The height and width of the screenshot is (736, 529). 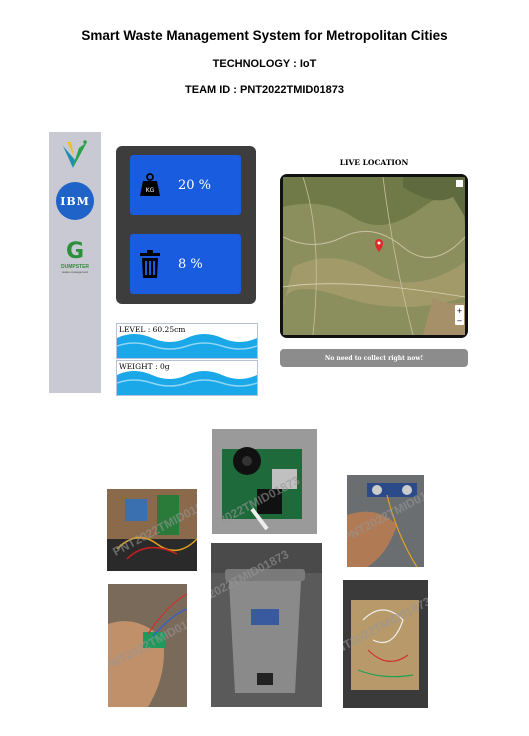 What do you see at coordinates (374, 358) in the screenshot?
I see `collection-status: No need to collect right now!` at bounding box center [374, 358].